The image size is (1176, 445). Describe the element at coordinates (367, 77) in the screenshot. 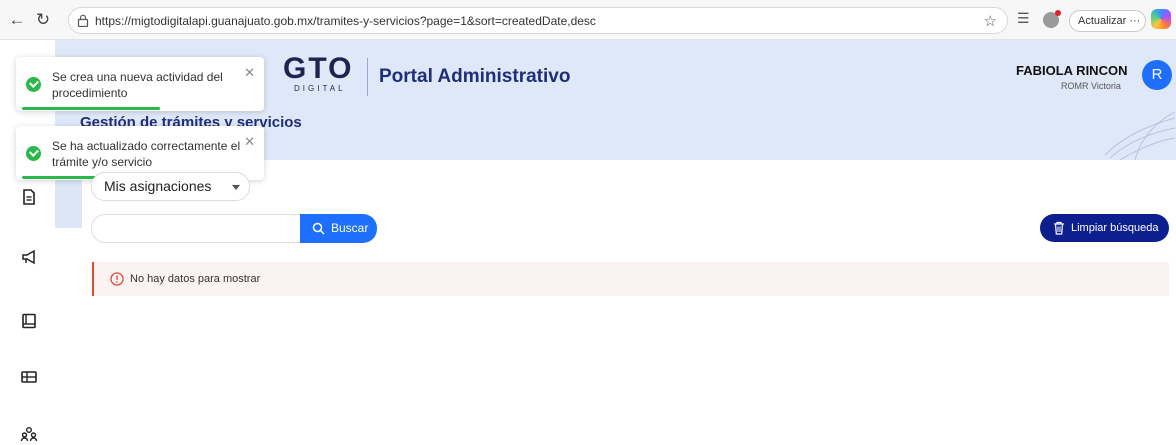

I see `header-divider` at that location.